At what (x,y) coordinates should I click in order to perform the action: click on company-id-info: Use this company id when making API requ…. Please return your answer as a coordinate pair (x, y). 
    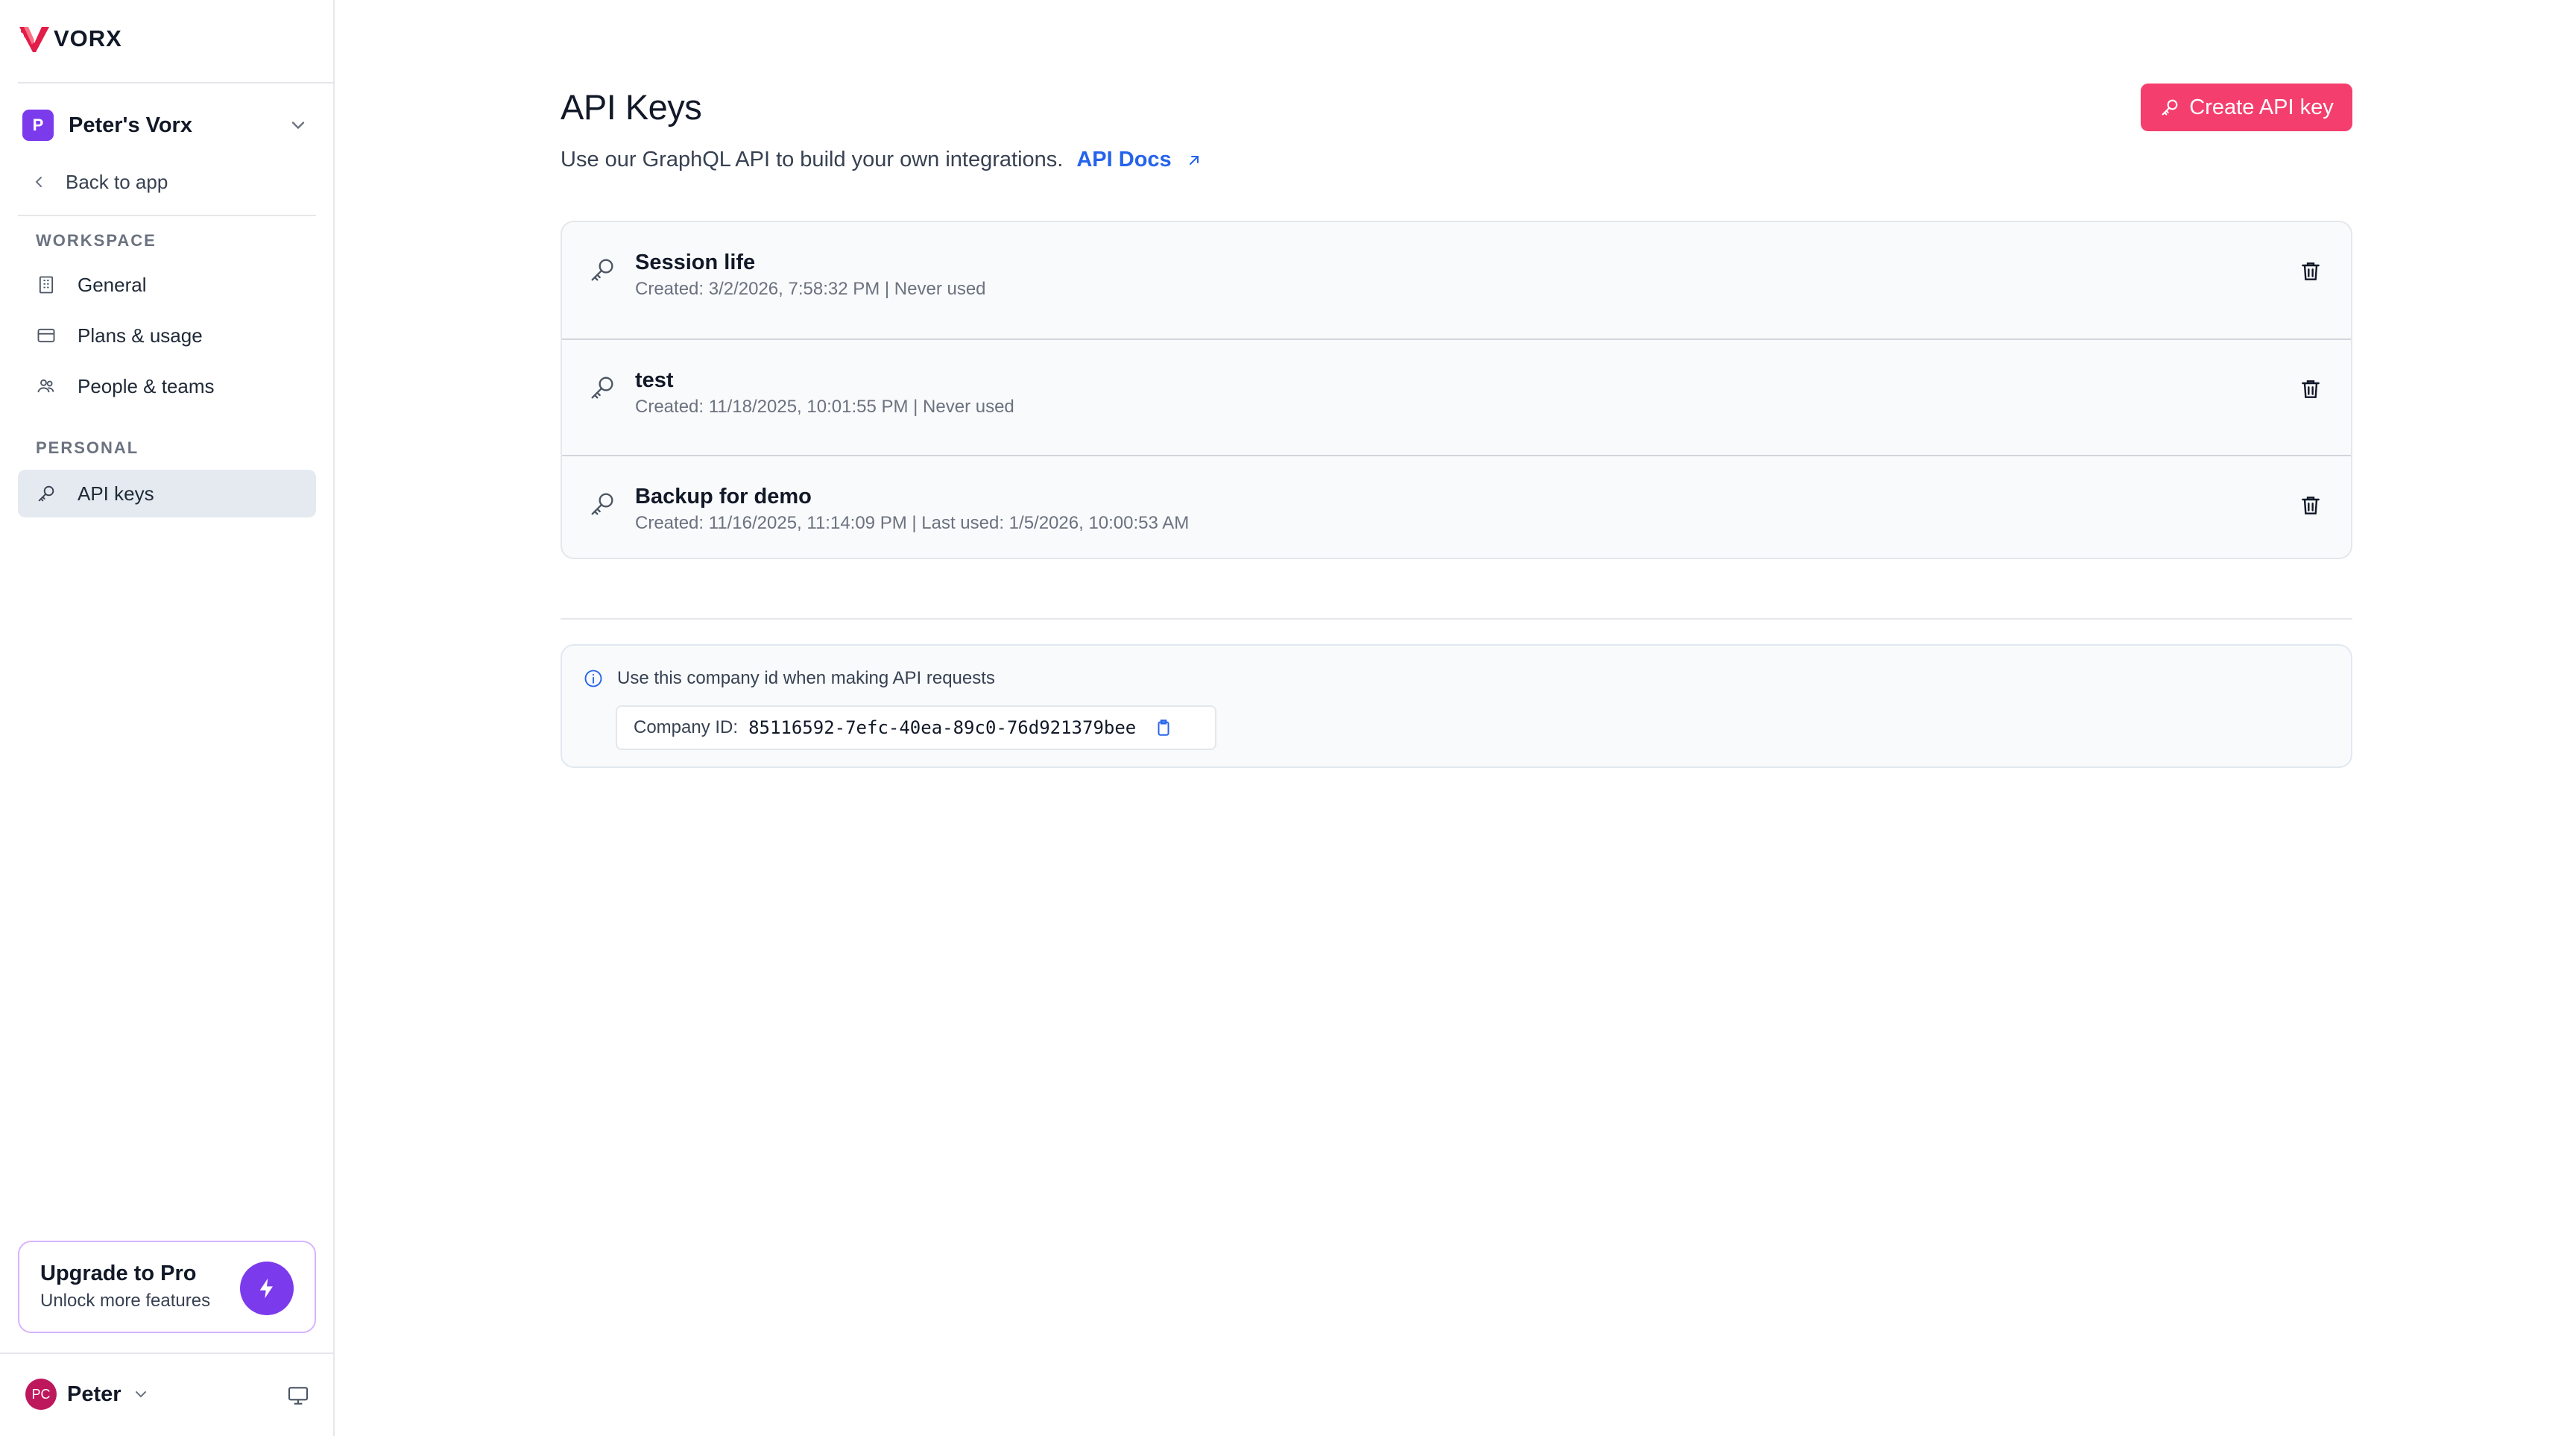
    Looking at the image, I should click on (789, 678).